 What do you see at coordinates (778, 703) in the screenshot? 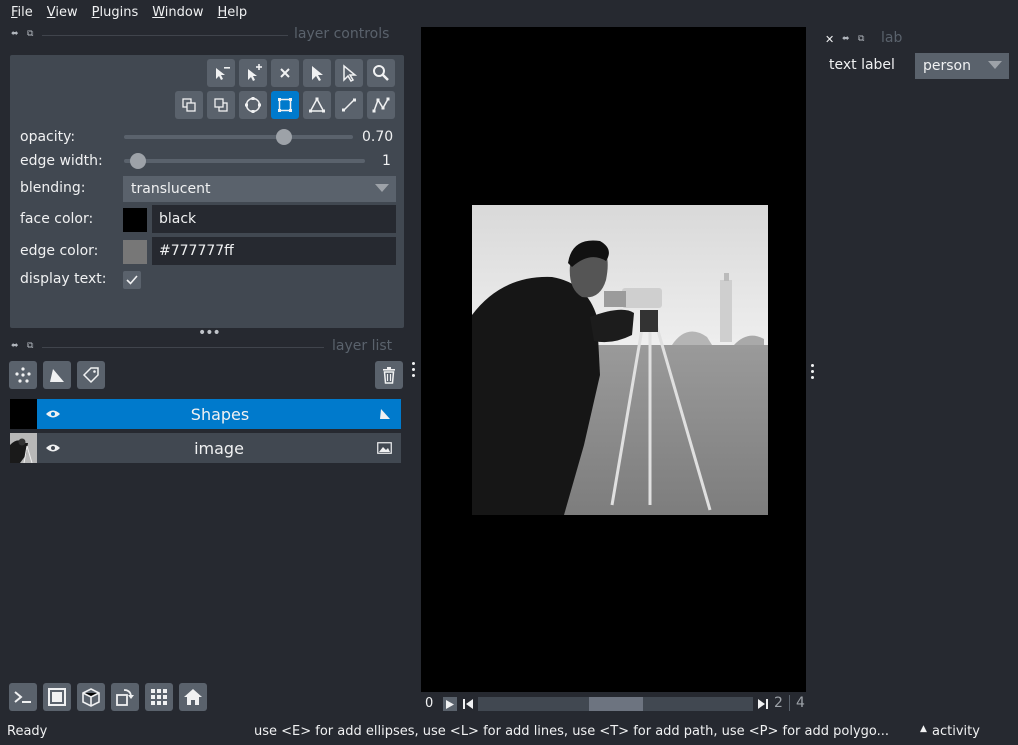
I see `dims-current-value: 2` at bounding box center [778, 703].